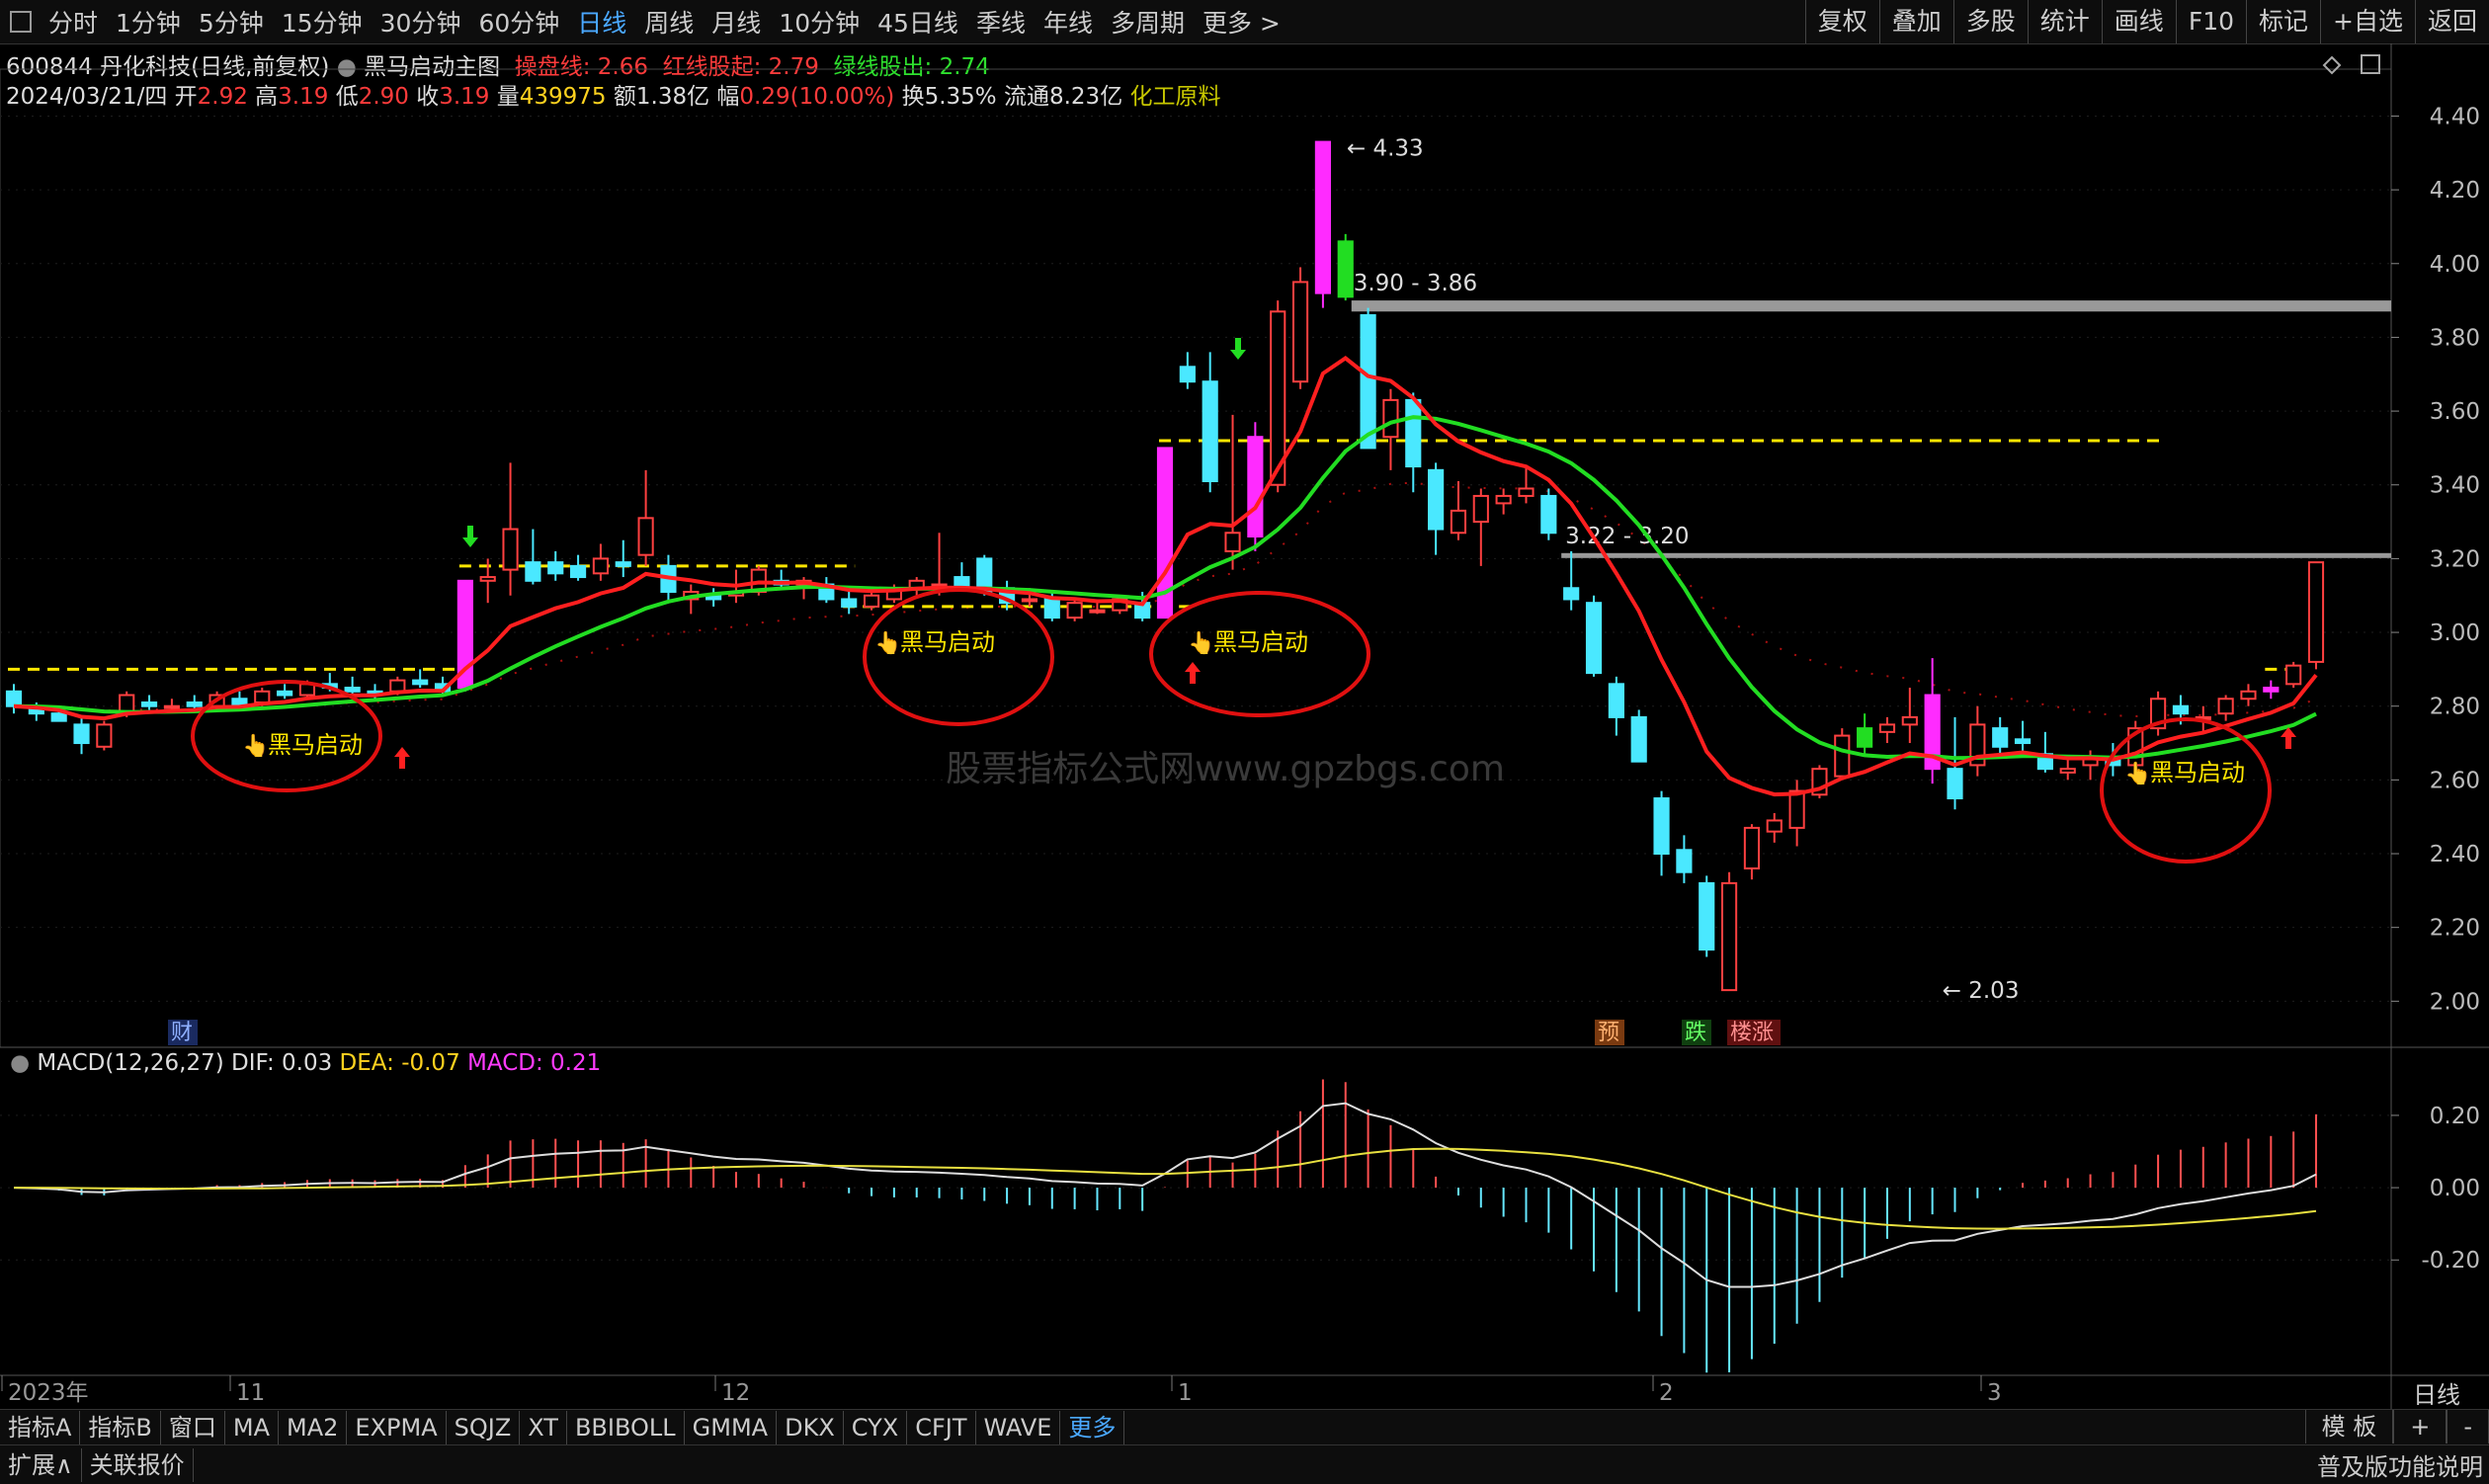 Image resolution: width=2489 pixels, height=1484 pixels. What do you see at coordinates (193, 1427) in the screenshot?
I see `indicator-tab: 窗口` at bounding box center [193, 1427].